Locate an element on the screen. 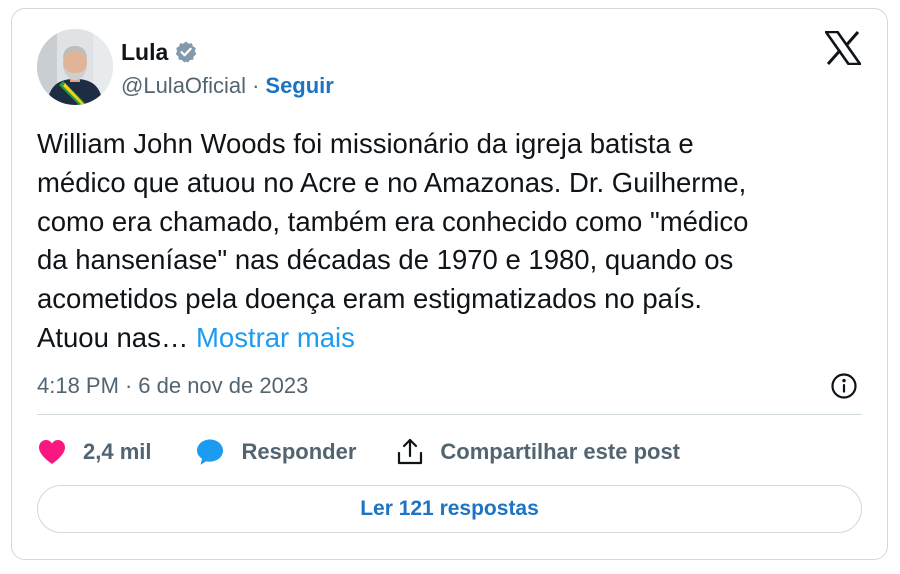 The width and height of the screenshot is (900, 574). share-button: Compartilhar este post is located at coordinates (538, 452).